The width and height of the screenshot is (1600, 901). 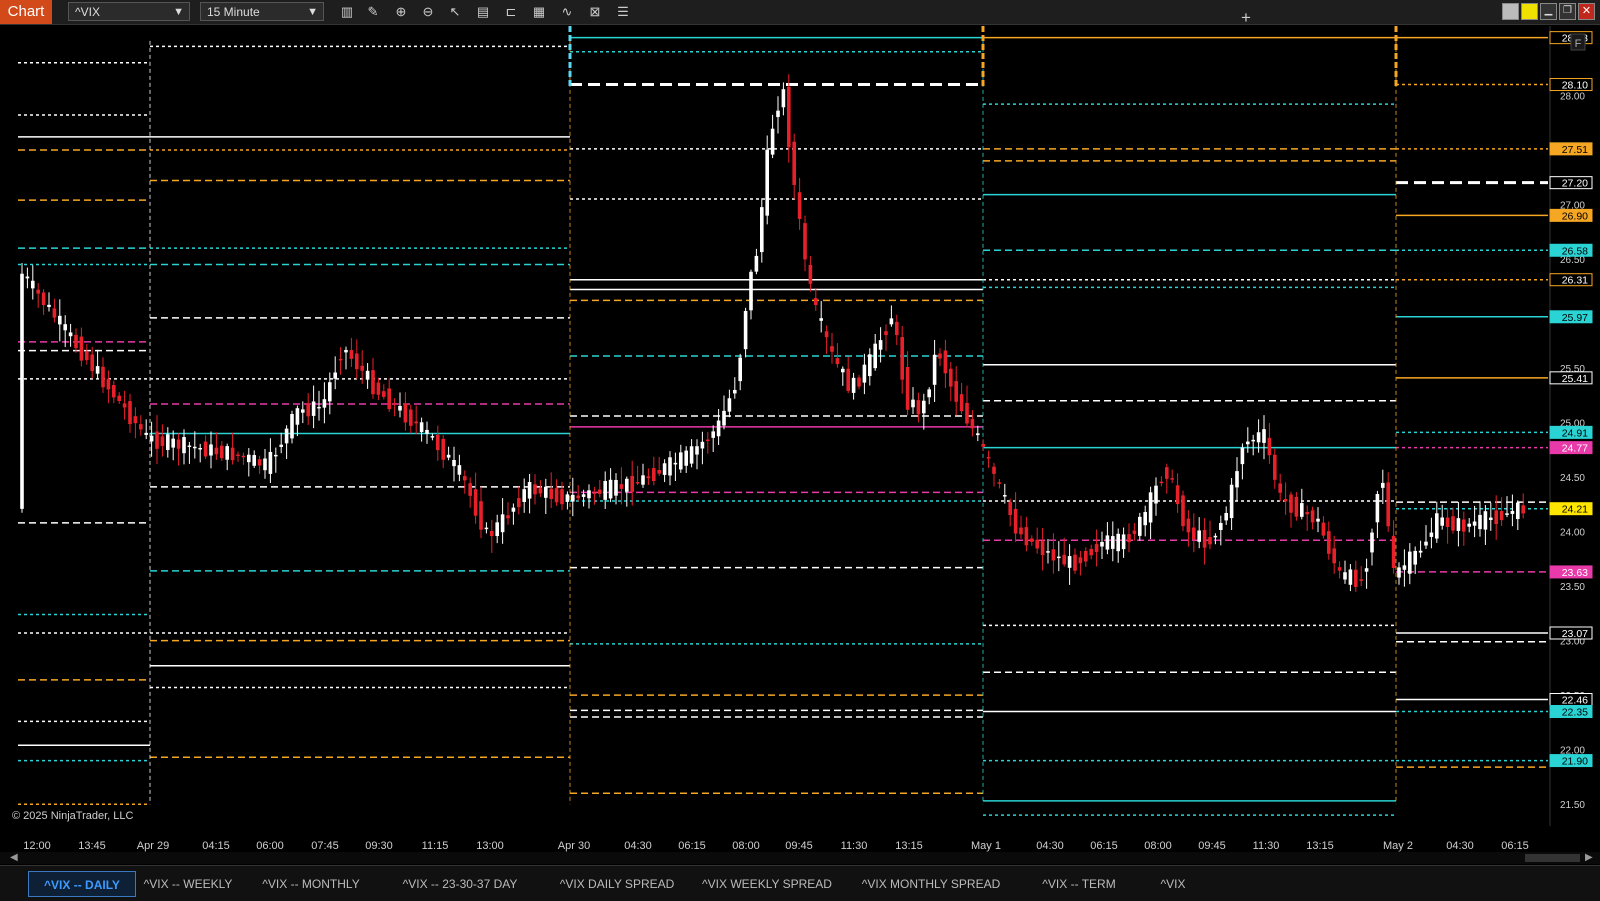 What do you see at coordinates (347, 12) in the screenshot?
I see `bar-type-icon: ▥` at bounding box center [347, 12].